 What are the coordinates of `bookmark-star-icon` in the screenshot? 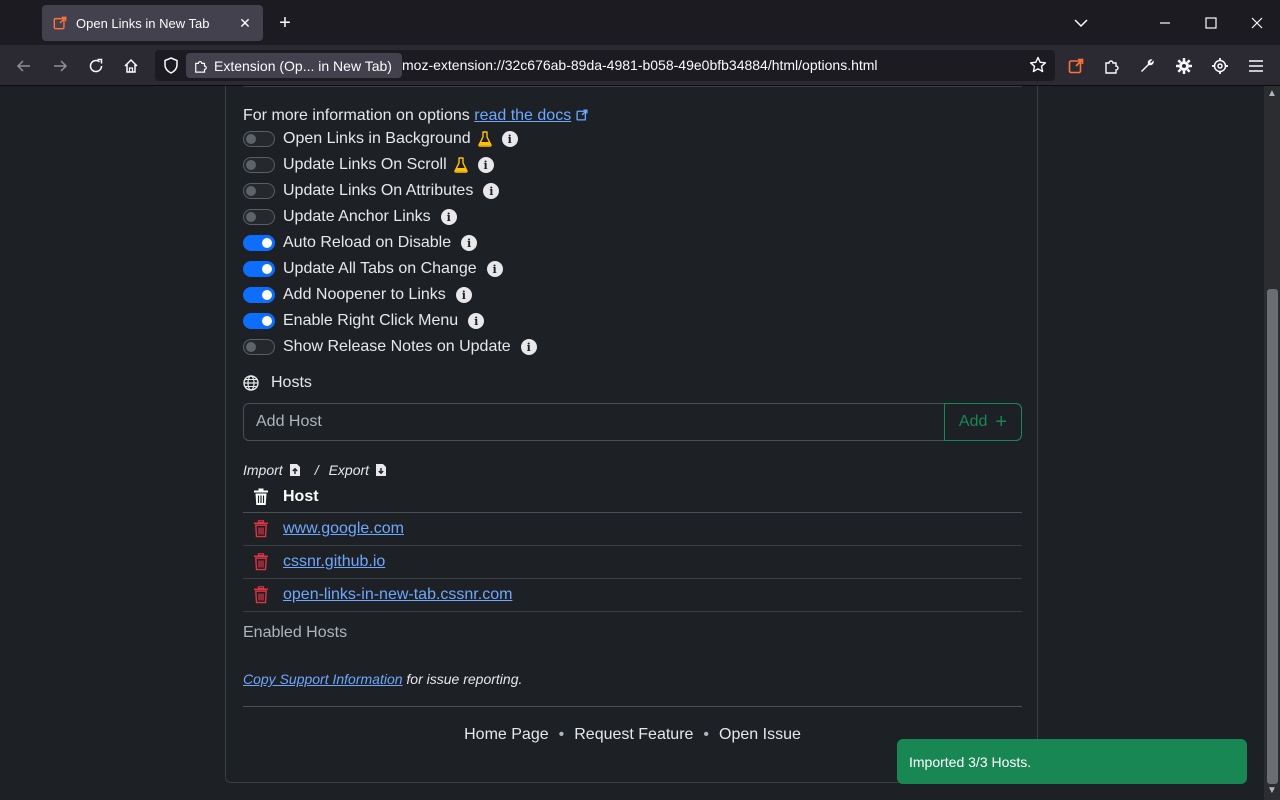 It's located at (1038, 67).